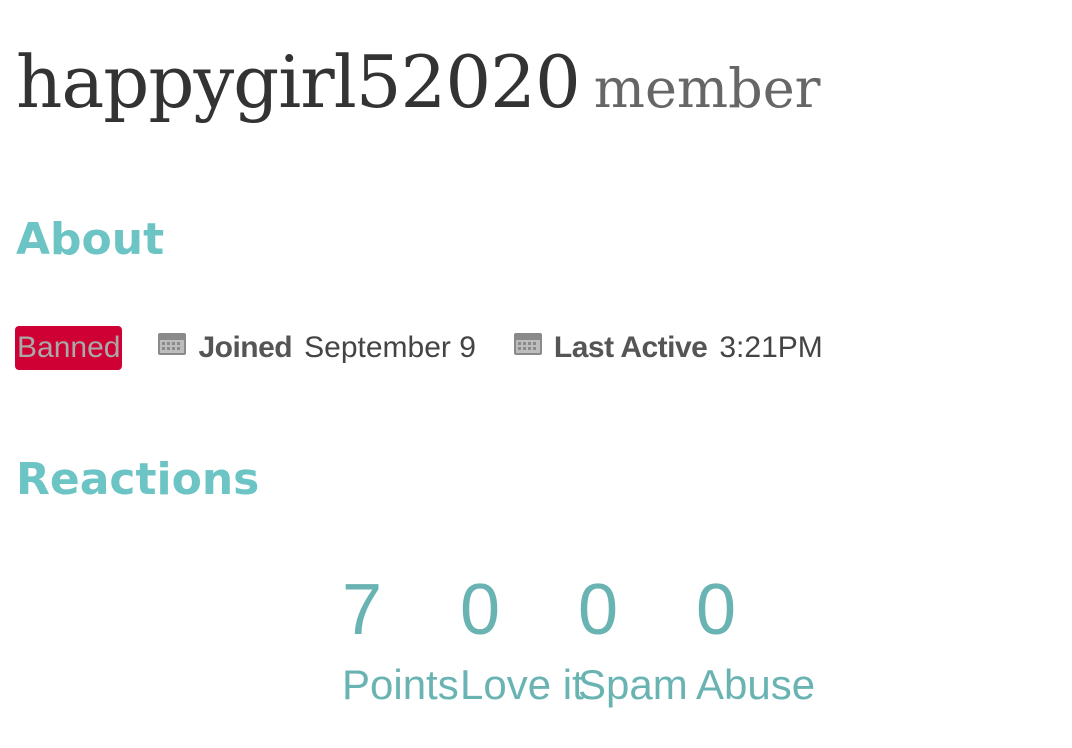 Image resolution: width=1072 pixels, height=748 pixels. What do you see at coordinates (480, 610) in the screenshot?
I see `stat-love-it-value: 0` at bounding box center [480, 610].